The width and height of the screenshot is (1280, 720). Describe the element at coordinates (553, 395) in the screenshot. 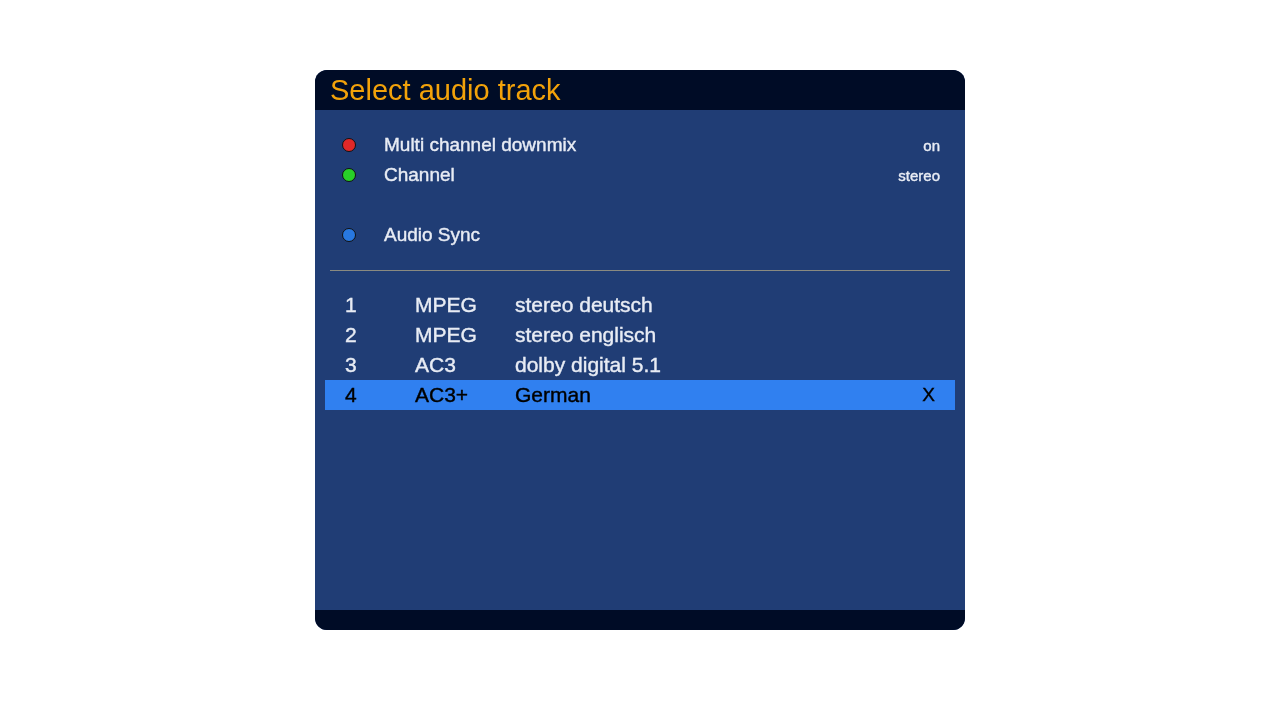

I see `track-description: German` at that location.